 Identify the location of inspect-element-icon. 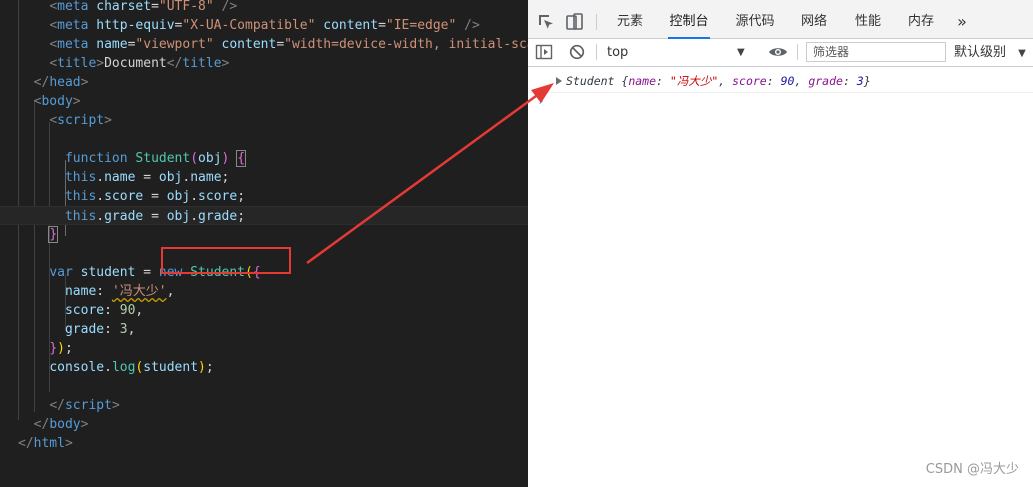
(546, 22).